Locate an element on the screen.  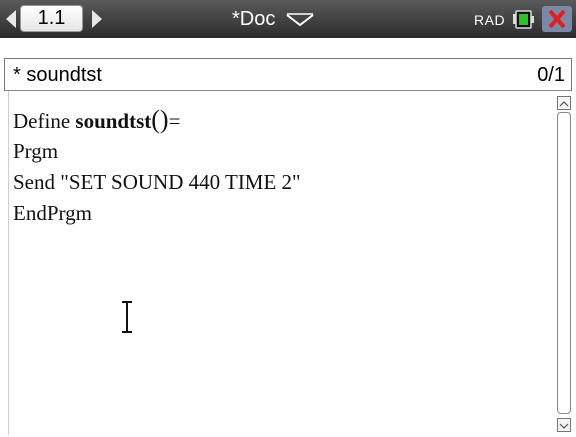
close-button is located at coordinates (557, 19).